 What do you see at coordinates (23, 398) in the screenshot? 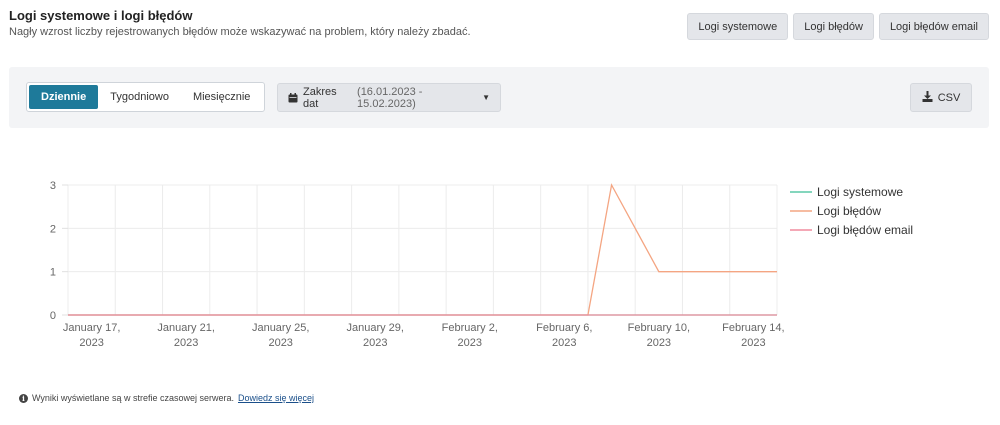
I see `info-icon: i` at bounding box center [23, 398].